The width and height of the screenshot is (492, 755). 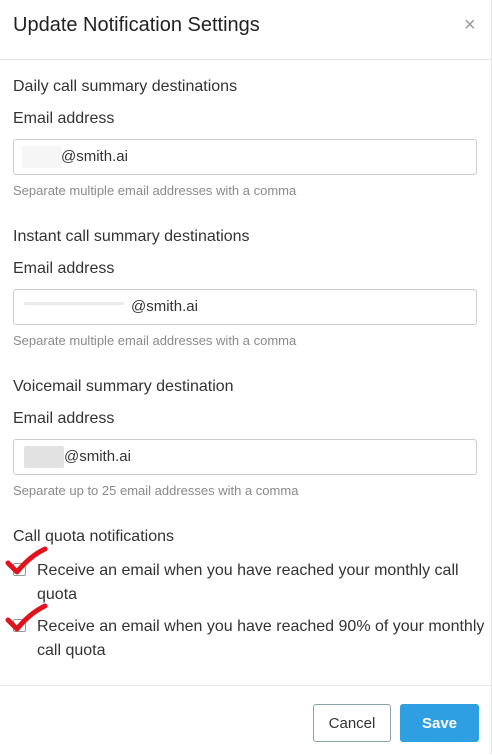 What do you see at coordinates (439, 723) in the screenshot?
I see `save-button: Save` at bounding box center [439, 723].